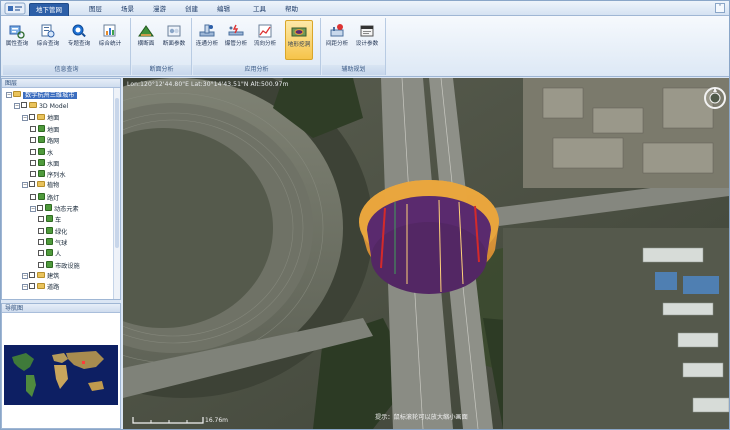 This screenshot has width=730, height=430. I want to click on pipe-query-icon, so click(17, 32).